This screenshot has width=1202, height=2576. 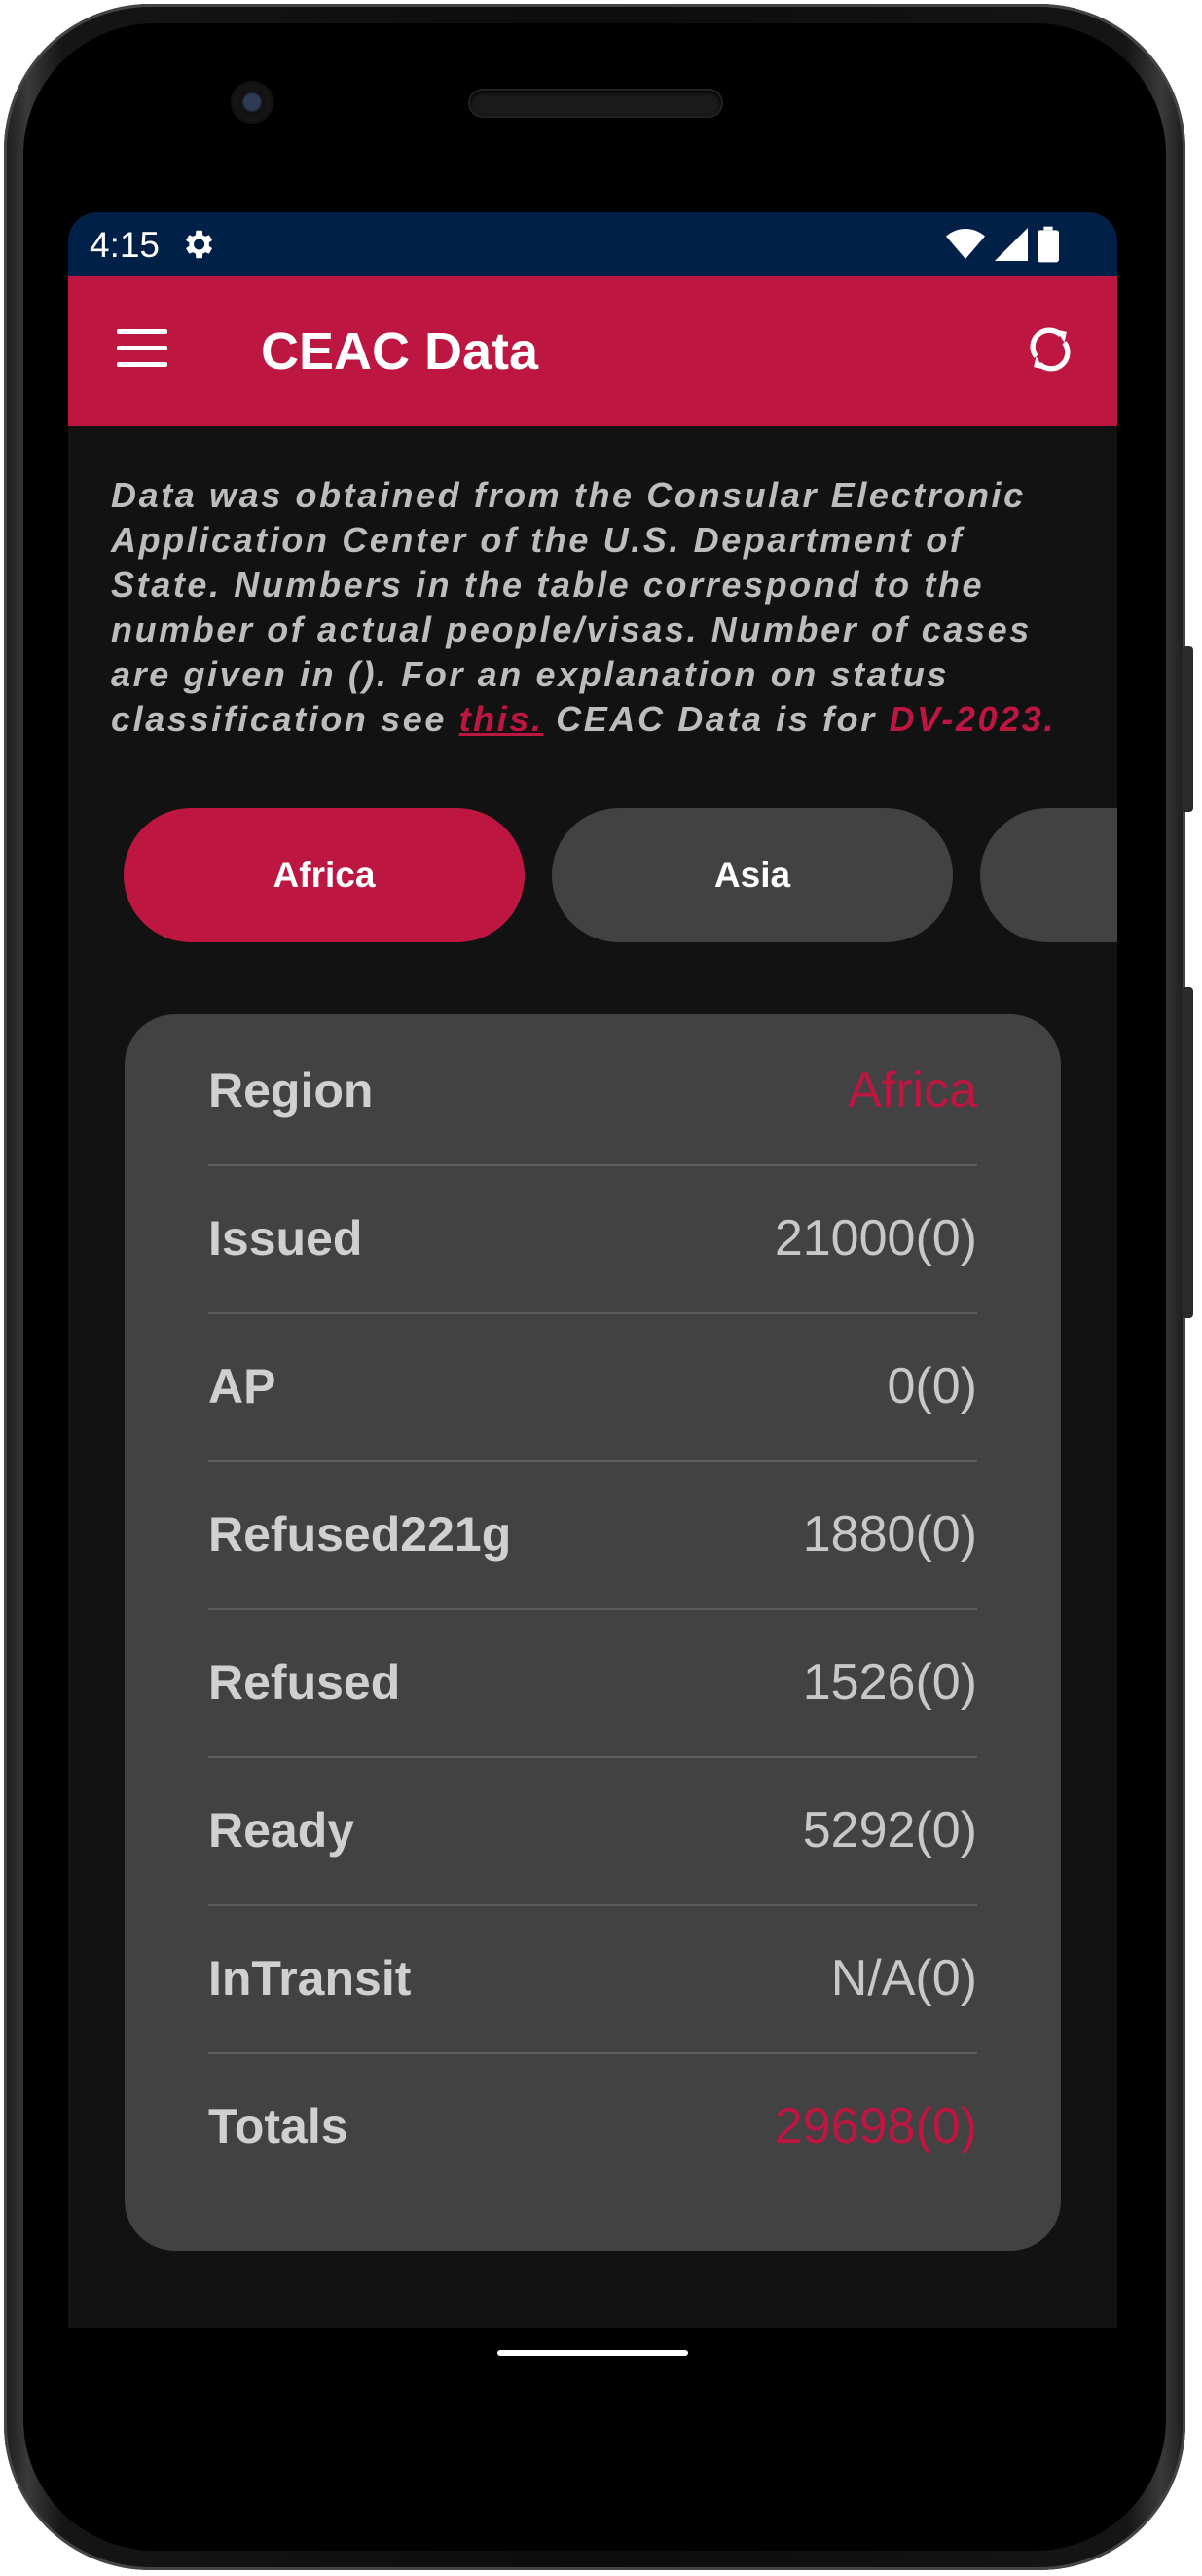 What do you see at coordinates (125, 245) in the screenshot?
I see `status-time: 4:15` at bounding box center [125, 245].